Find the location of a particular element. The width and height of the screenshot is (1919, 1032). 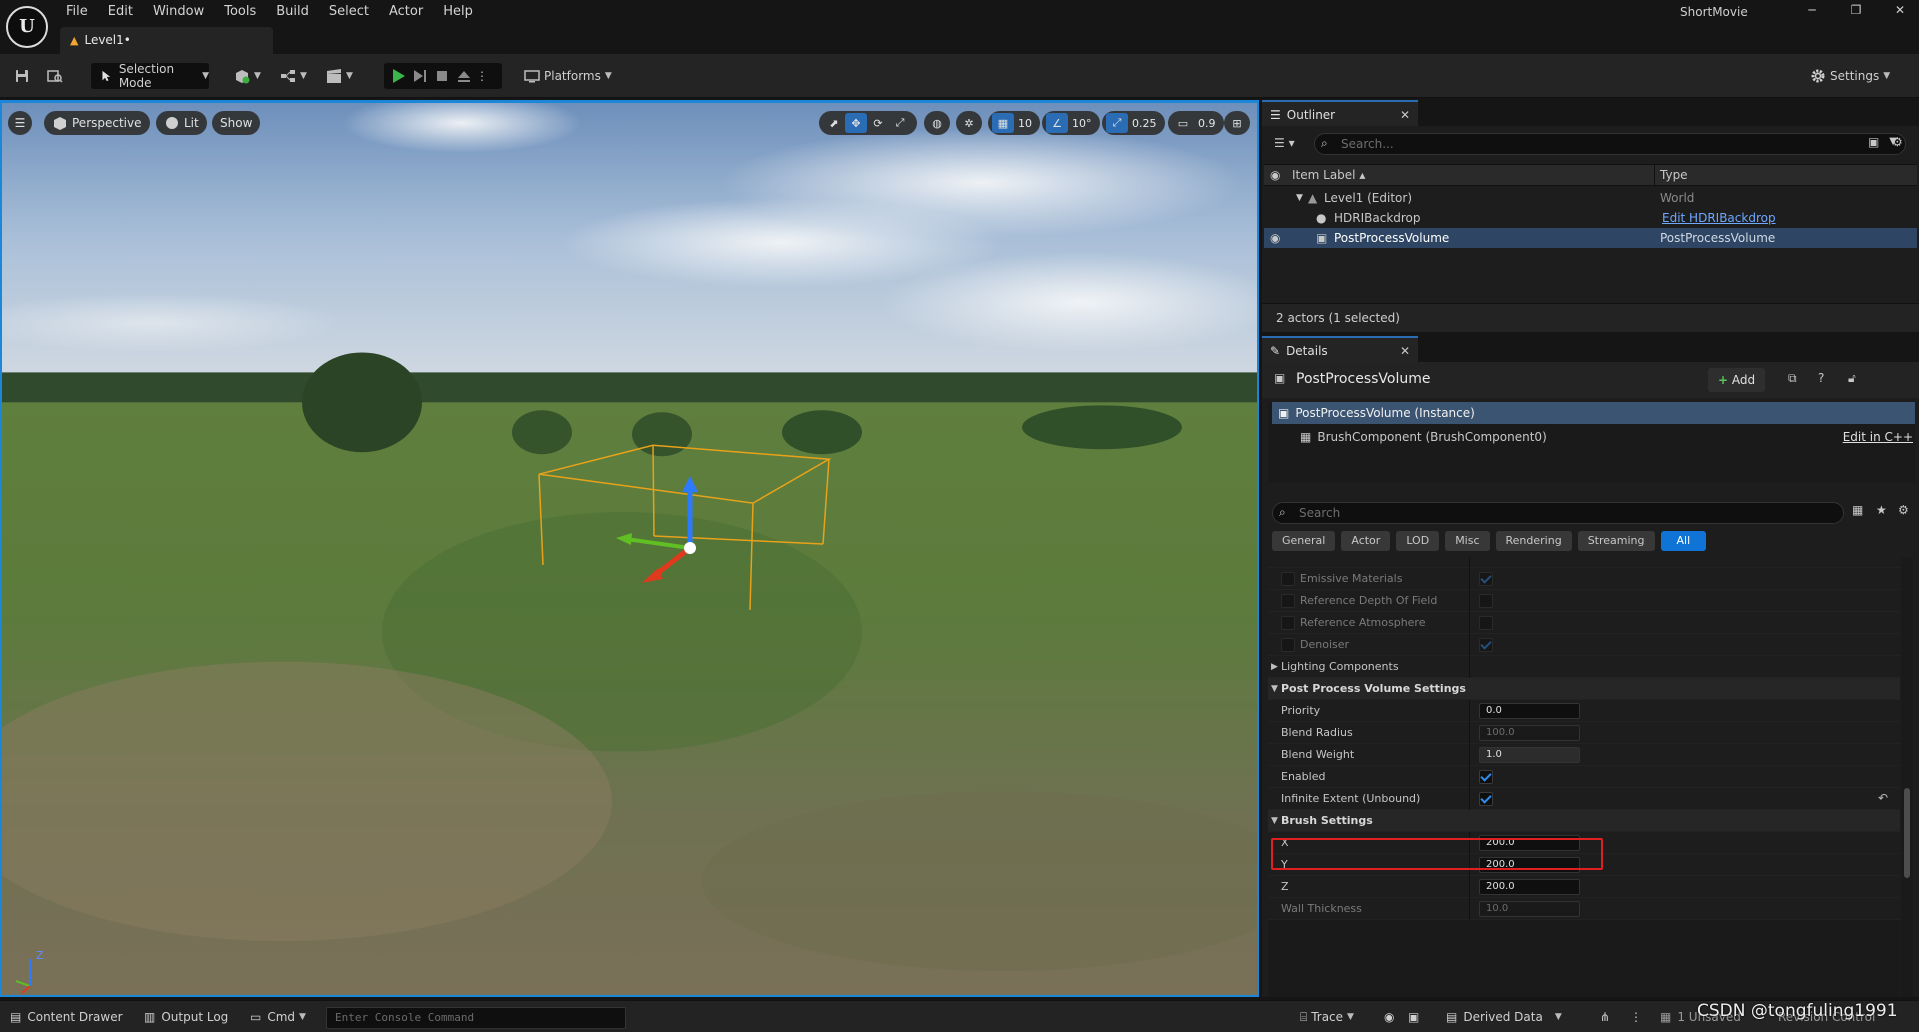

blueprint-icon: ⧉ is located at coordinates (1792, 378).